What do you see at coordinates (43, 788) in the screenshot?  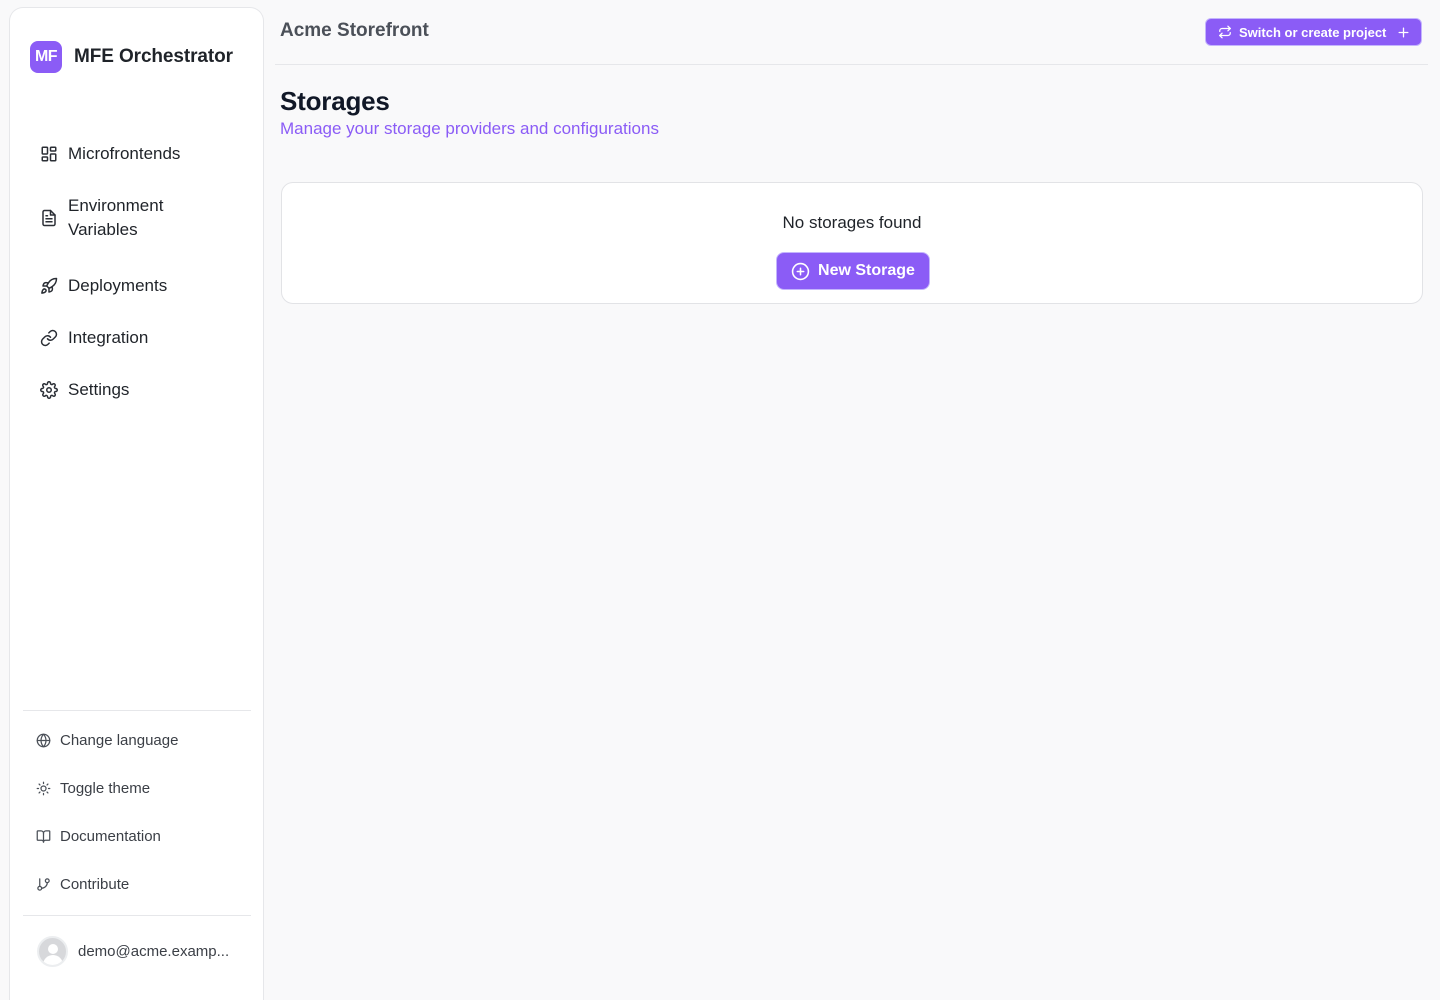 I see `sun-icon` at bounding box center [43, 788].